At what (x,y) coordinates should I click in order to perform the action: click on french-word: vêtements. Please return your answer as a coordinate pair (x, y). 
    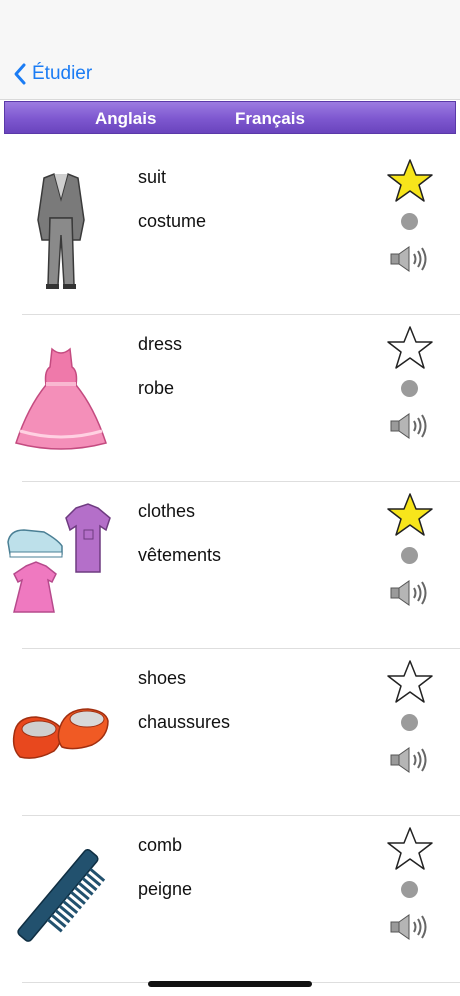
    Looking at the image, I should click on (180, 555).